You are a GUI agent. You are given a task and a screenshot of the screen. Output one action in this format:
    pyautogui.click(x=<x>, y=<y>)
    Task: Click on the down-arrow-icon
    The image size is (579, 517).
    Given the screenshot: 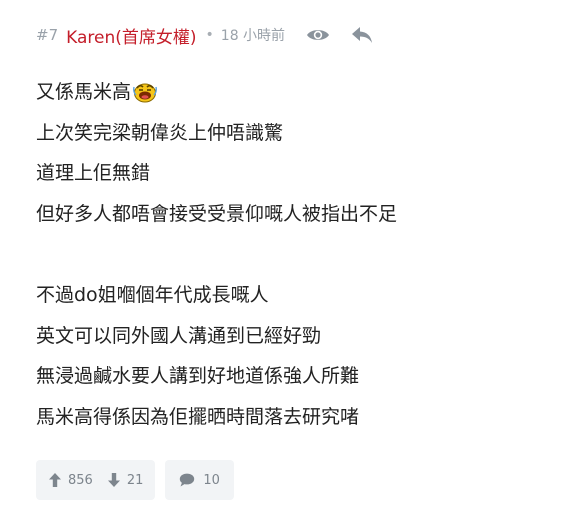 What is the action you would take?
    pyautogui.click(x=113, y=480)
    